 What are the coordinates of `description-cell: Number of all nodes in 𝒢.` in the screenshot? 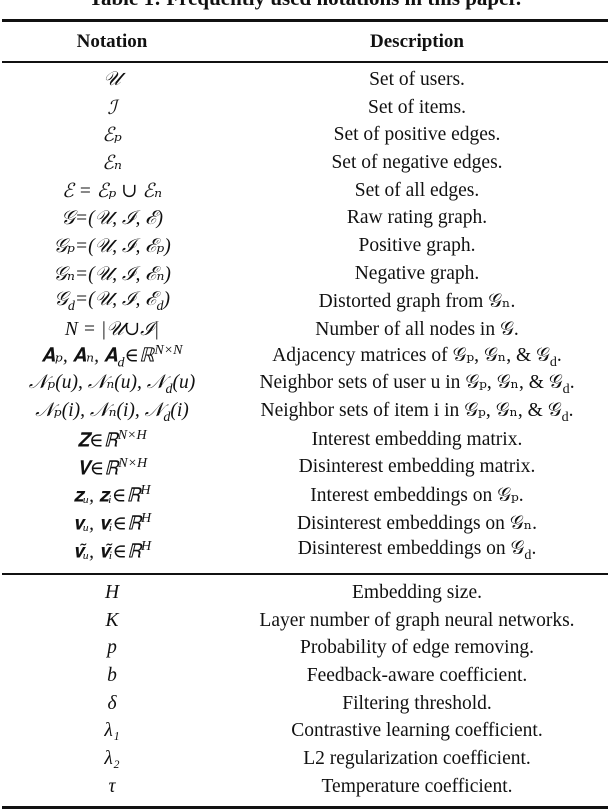 It's located at (417, 329).